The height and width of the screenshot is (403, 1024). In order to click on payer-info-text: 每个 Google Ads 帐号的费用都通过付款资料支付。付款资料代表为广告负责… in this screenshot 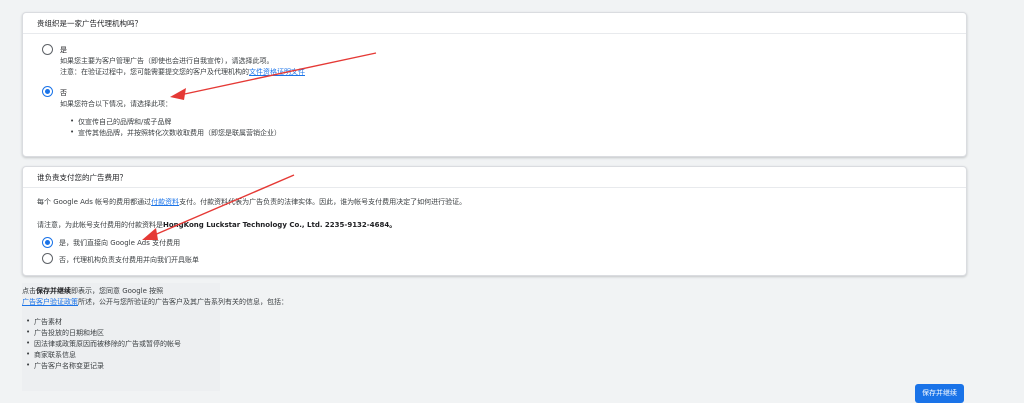, I will do `click(252, 202)`.